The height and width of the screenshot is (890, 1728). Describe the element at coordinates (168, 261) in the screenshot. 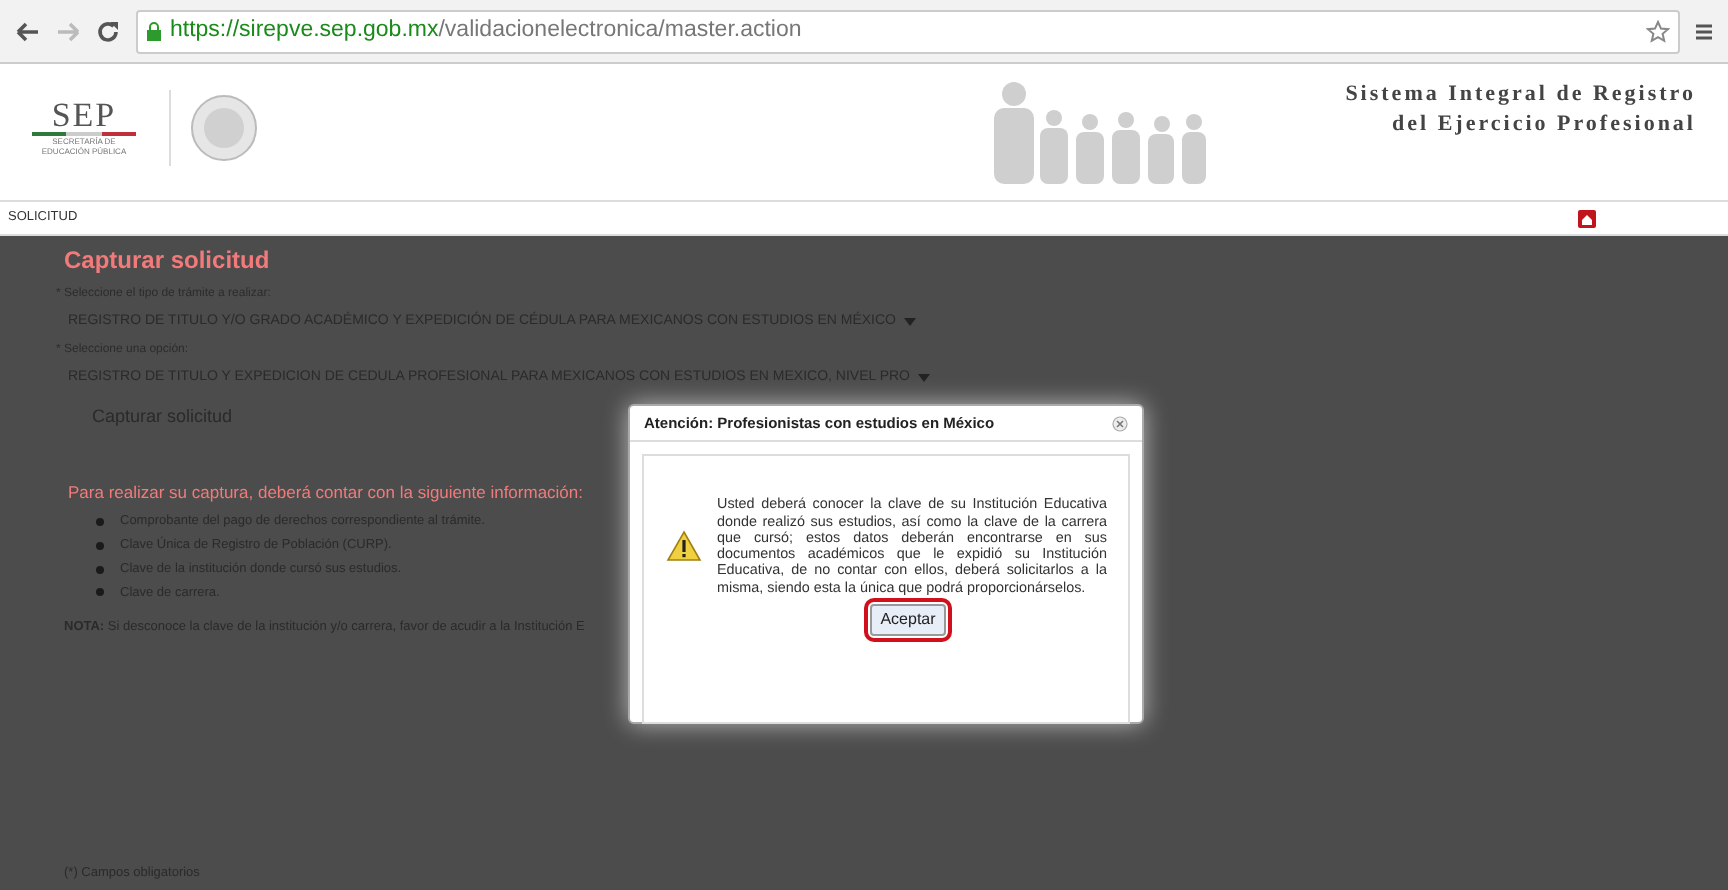

I see `form-title: Capturar solicitud` at that location.